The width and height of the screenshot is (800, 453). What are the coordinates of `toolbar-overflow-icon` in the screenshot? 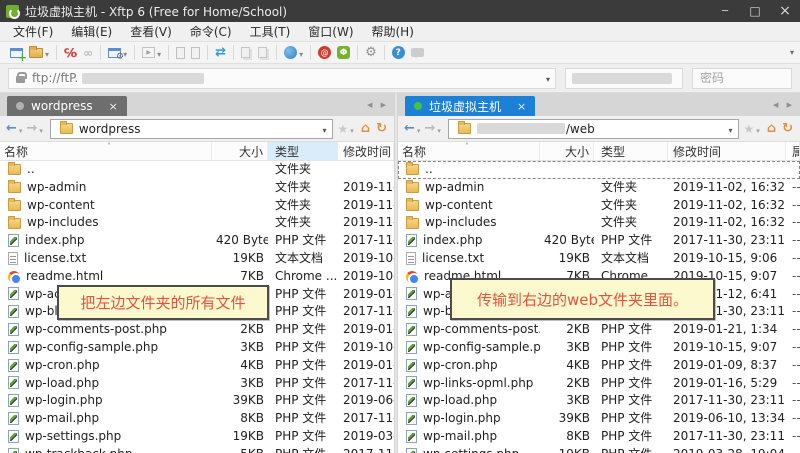 It's located at (792, 52).